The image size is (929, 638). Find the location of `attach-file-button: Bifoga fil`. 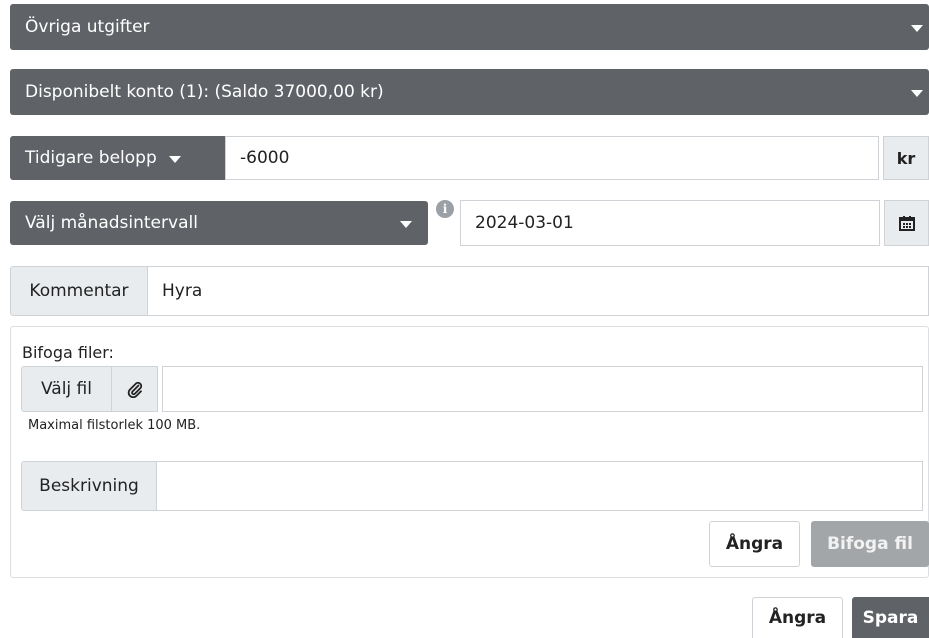

attach-file-button: Bifoga fil is located at coordinates (870, 544).